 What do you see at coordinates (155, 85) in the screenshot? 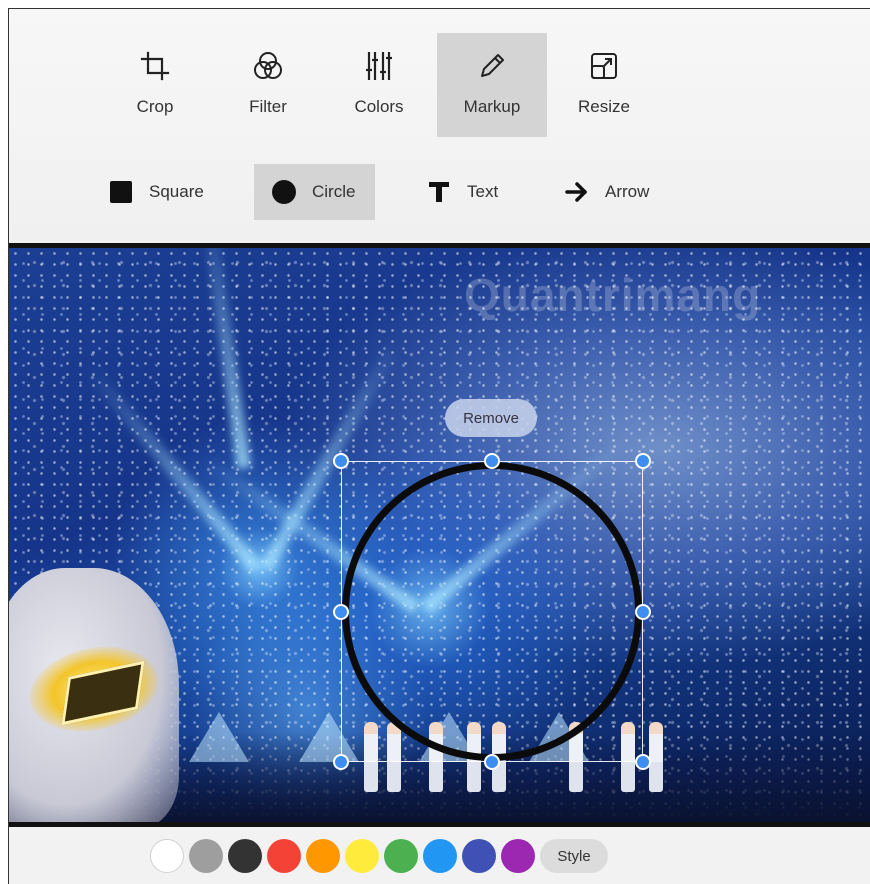
I see `tool-crop: Crop` at bounding box center [155, 85].